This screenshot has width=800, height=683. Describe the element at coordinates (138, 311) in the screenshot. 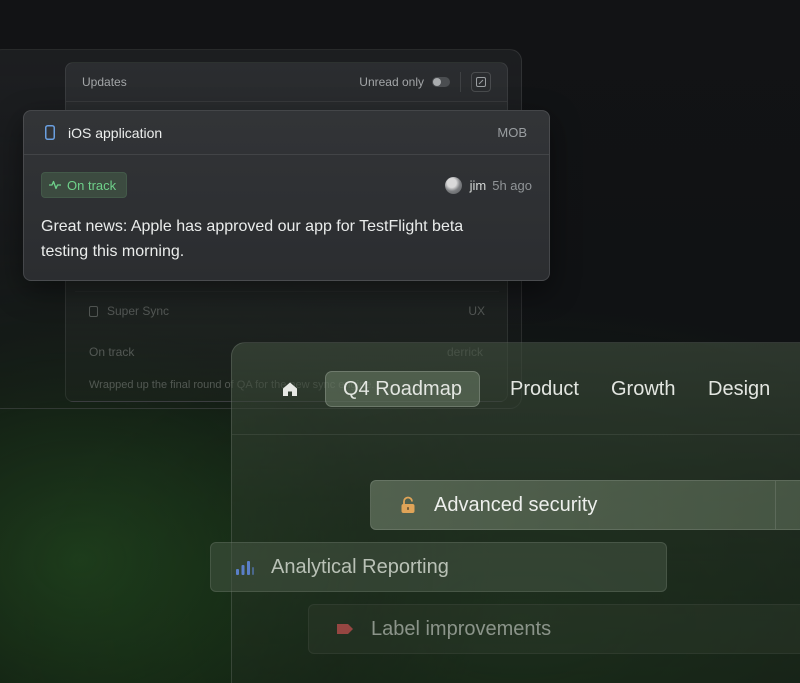

I see `sync-card-title: Super Sync` at that location.